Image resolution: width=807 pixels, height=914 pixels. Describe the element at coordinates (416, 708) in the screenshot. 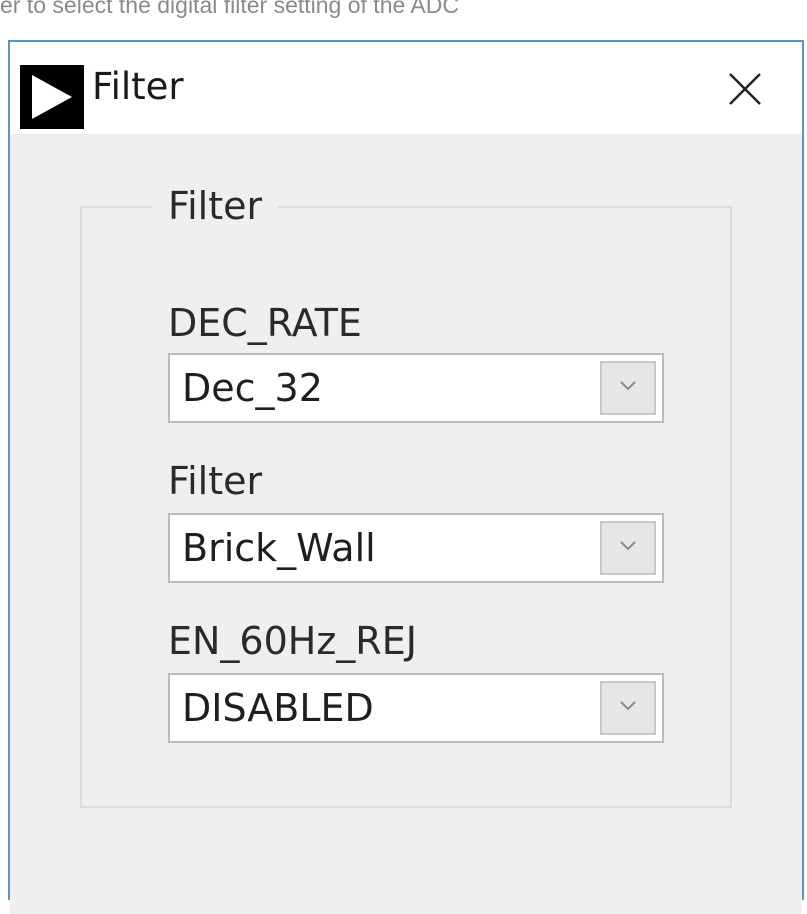

I see `en-60hz-rej-dropdown: DISABLED` at that location.